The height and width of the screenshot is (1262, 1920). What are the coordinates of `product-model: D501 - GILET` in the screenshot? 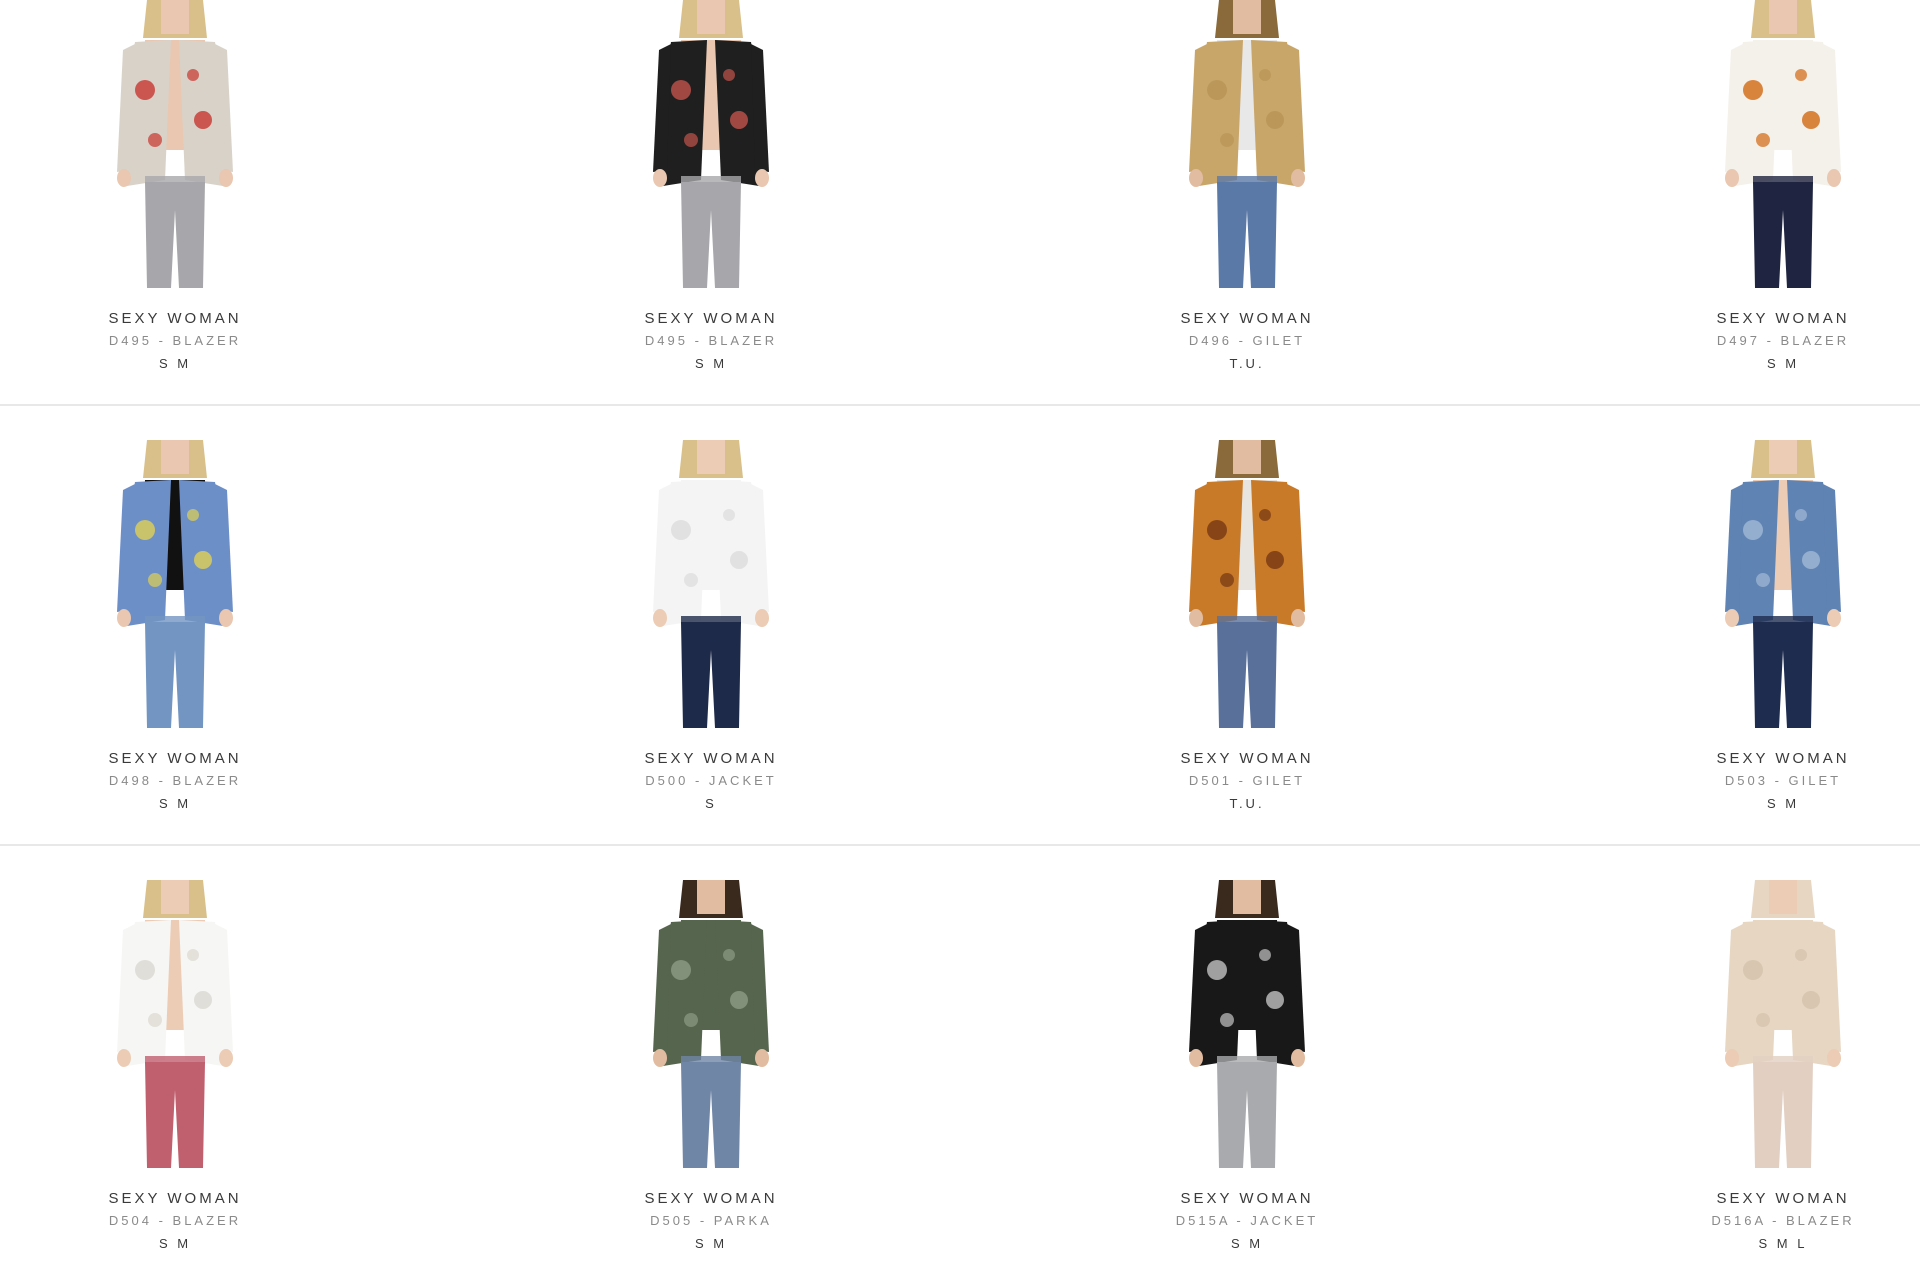 It's located at (1247, 780).